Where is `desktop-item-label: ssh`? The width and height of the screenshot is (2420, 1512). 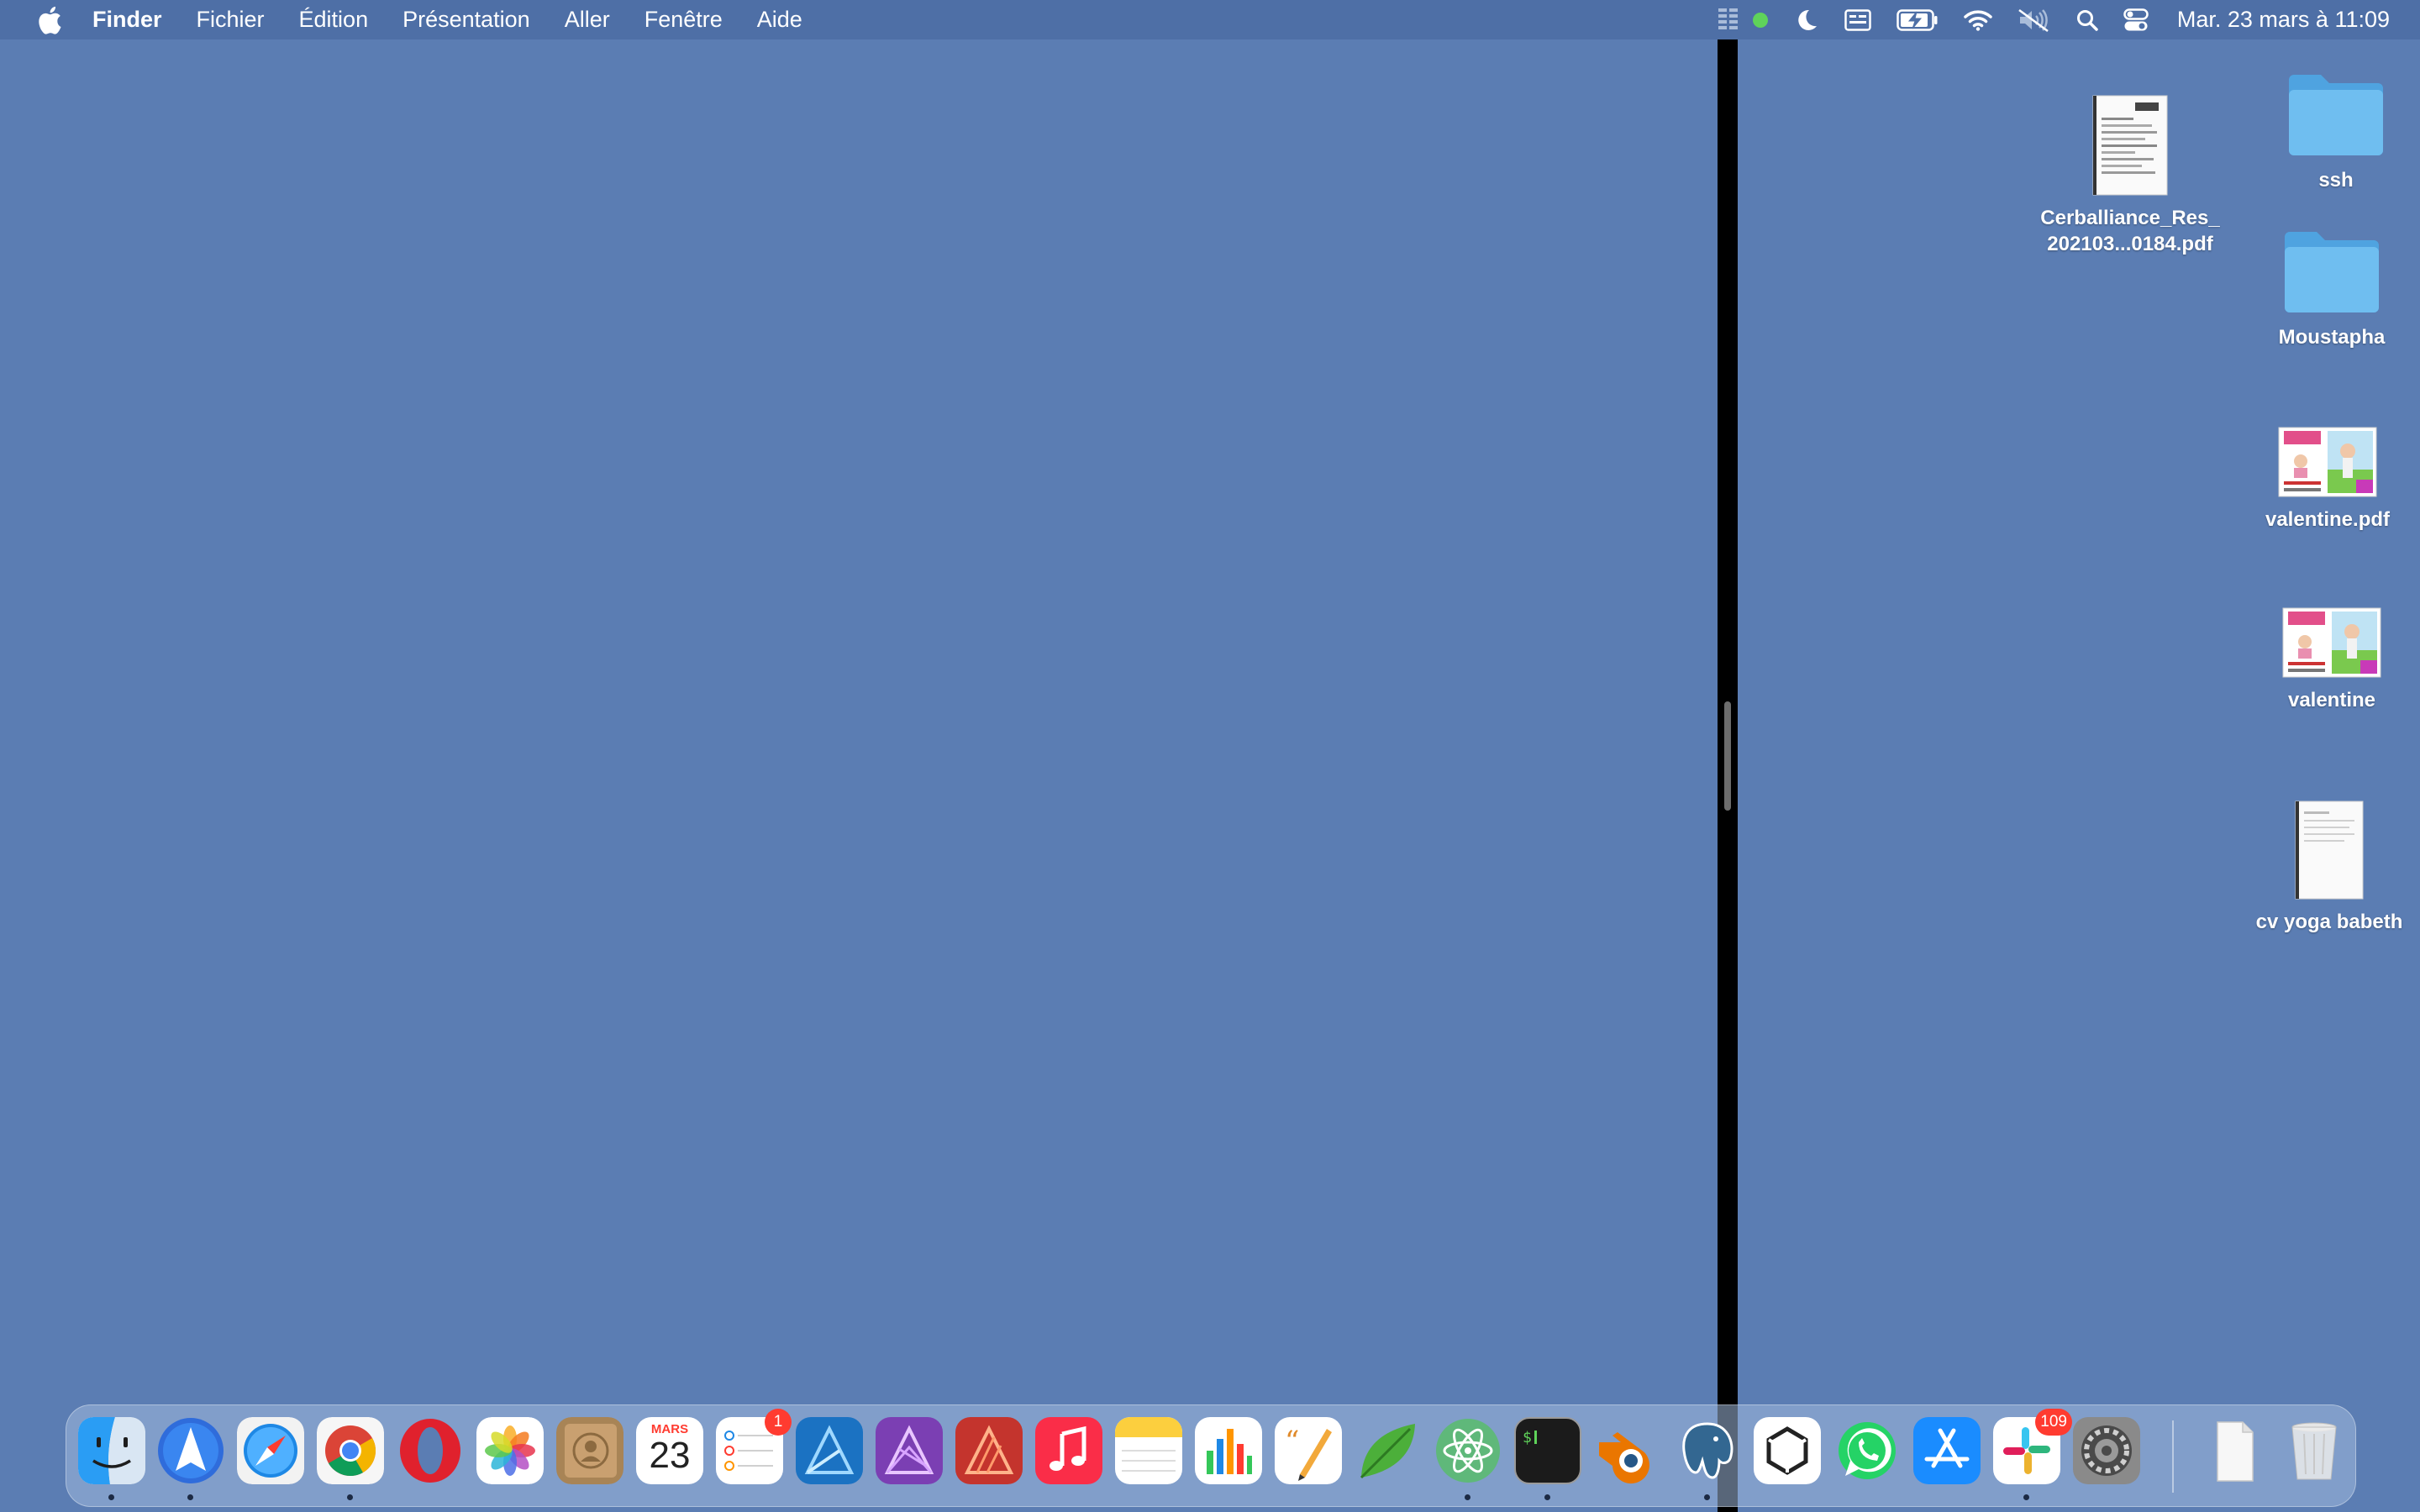 desktop-item-label: ssh is located at coordinates (2336, 180).